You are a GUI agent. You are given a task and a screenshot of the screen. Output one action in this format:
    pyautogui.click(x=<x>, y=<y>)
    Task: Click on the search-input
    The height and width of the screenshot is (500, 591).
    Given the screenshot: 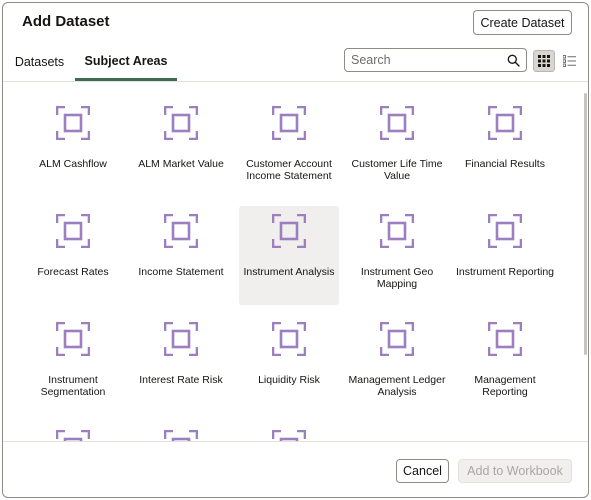 What is the action you would take?
    pyautogui.click(x=426, y=60)
    